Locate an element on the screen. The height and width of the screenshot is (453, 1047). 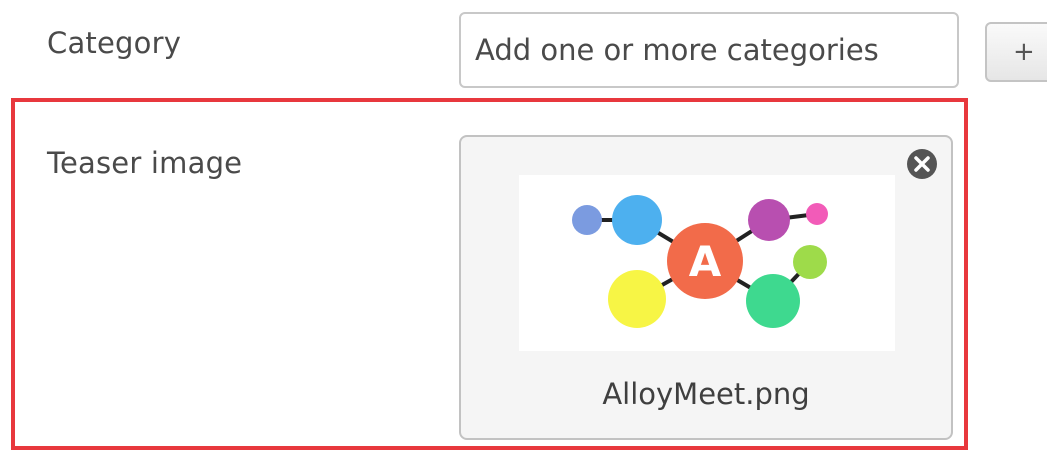
close-circle-icon is located at coordinates (922, 164).